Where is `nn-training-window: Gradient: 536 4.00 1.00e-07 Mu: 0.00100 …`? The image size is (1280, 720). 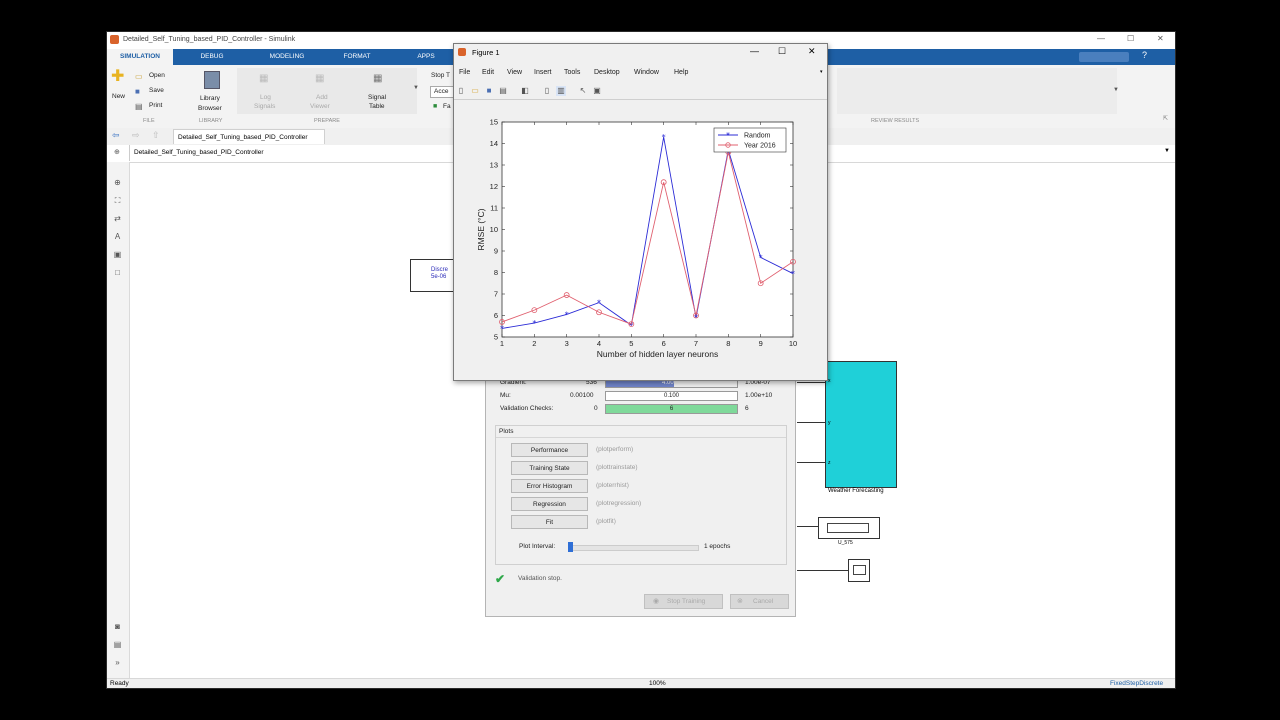 nn-training-window: Gradient: 536 4.00 1.00e-07 Mu: 0.00100 … is located at coordinates (640, 496).